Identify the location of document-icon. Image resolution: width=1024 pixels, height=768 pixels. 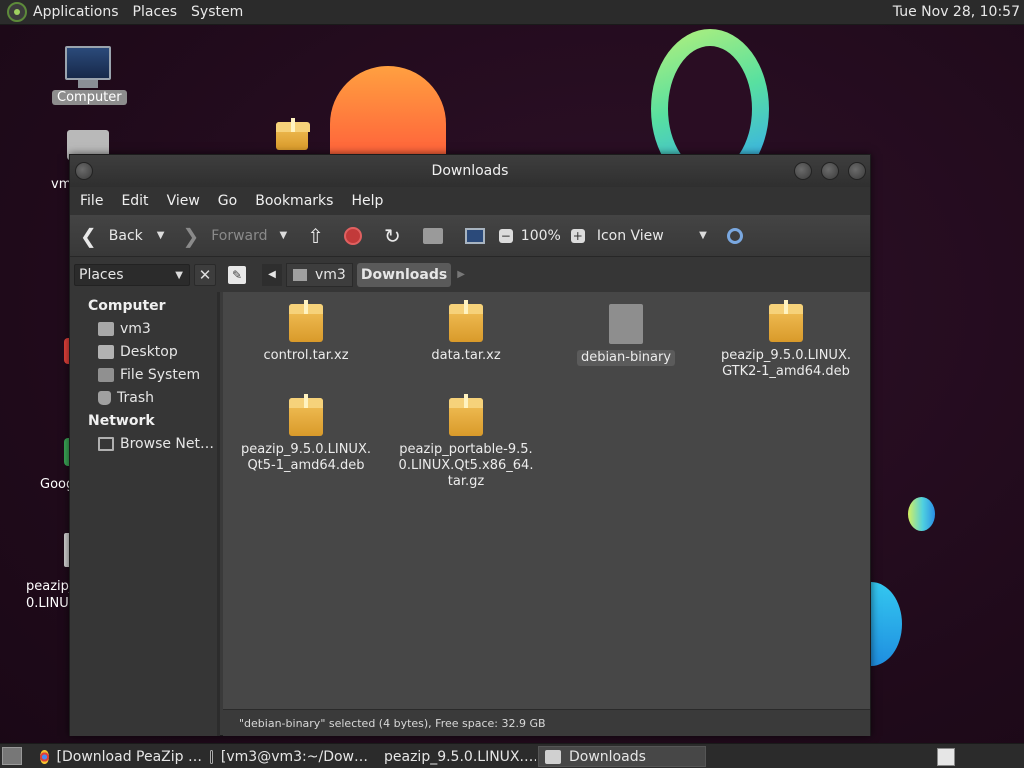
(626, 324).